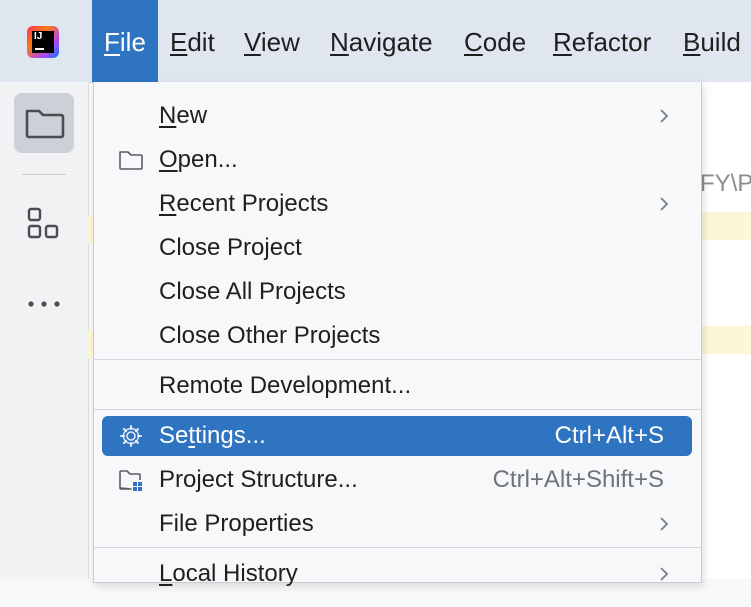  Describe the element at coordinates (397, 204) in the screenshot. I see `menu-item-recent-projects: Recent Projects` at that location.